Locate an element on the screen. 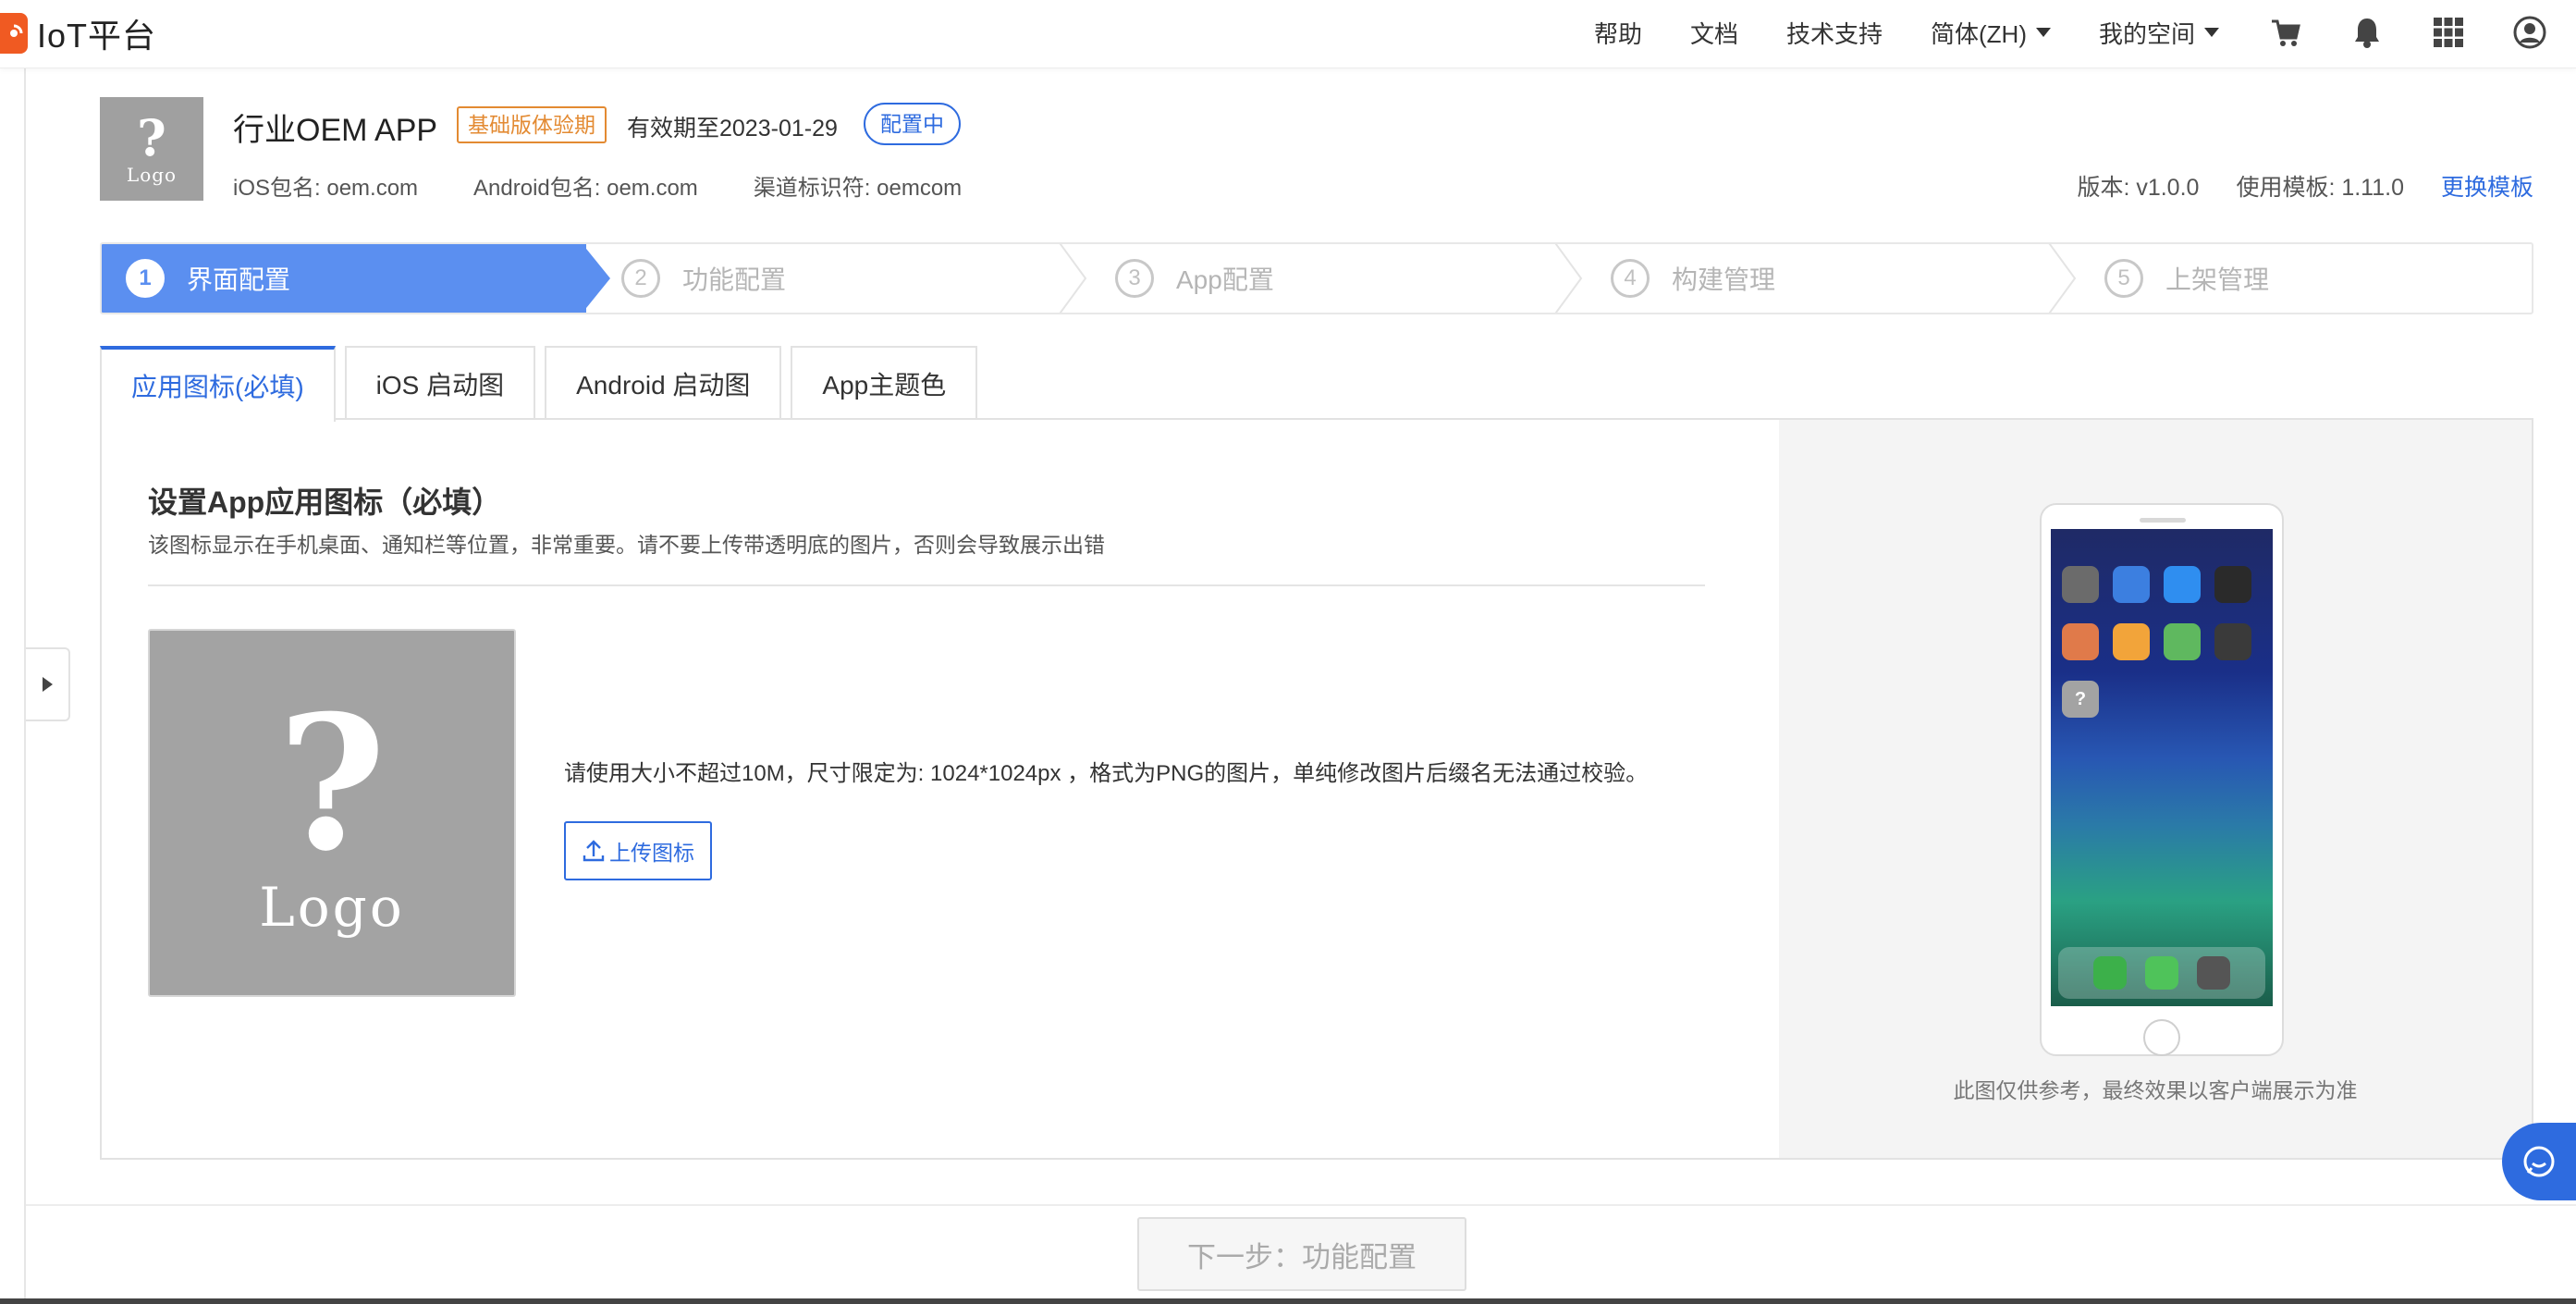 The width and height of the screenshot is (2576, 1304). left-sidebar-collapsed is located at coordinates (13, 686).